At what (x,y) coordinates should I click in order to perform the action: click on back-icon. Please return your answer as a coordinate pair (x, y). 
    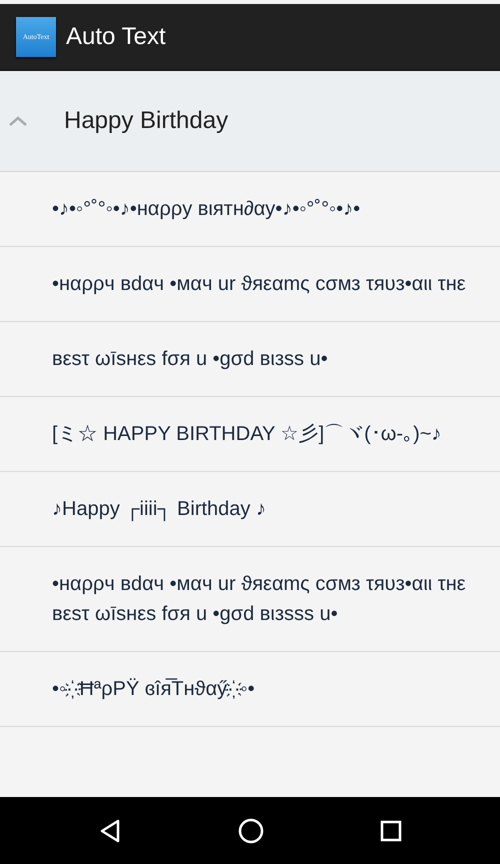
    Looking at the image, I should click on (110, 830).